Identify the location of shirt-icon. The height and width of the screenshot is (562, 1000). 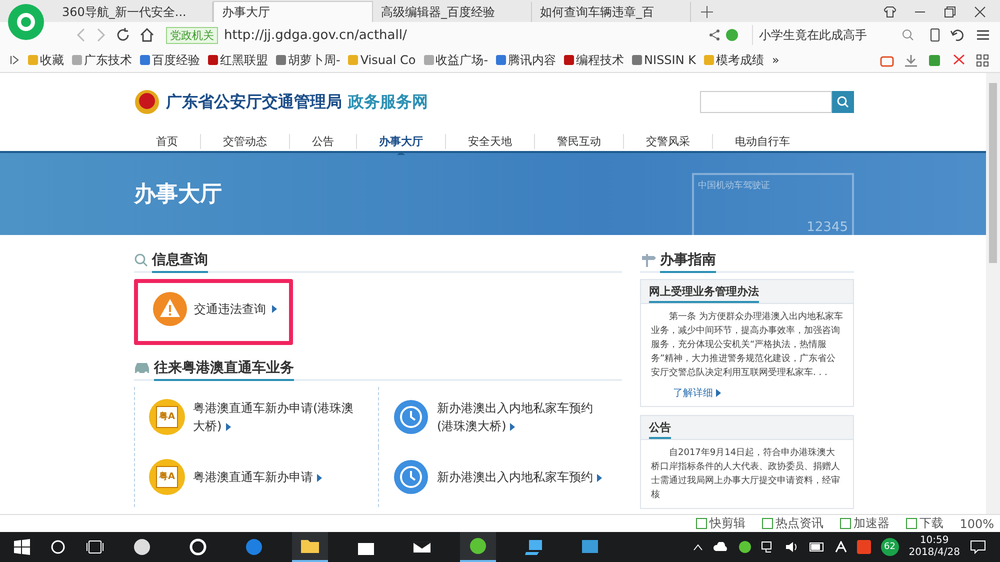
(890, 12).